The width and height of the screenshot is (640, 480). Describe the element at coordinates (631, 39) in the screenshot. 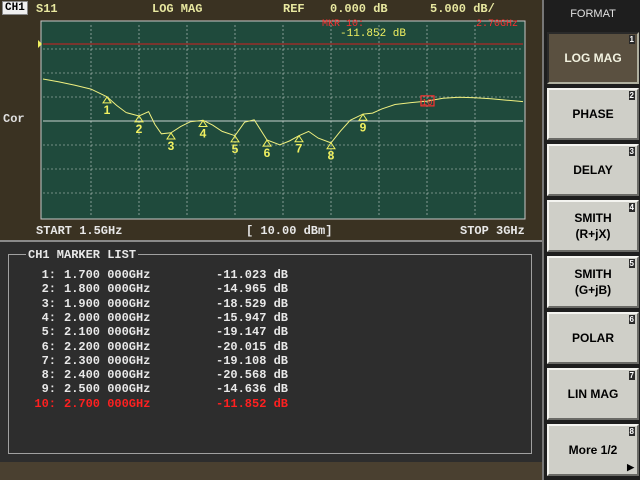

I see `softkey-number: 1` at that location.